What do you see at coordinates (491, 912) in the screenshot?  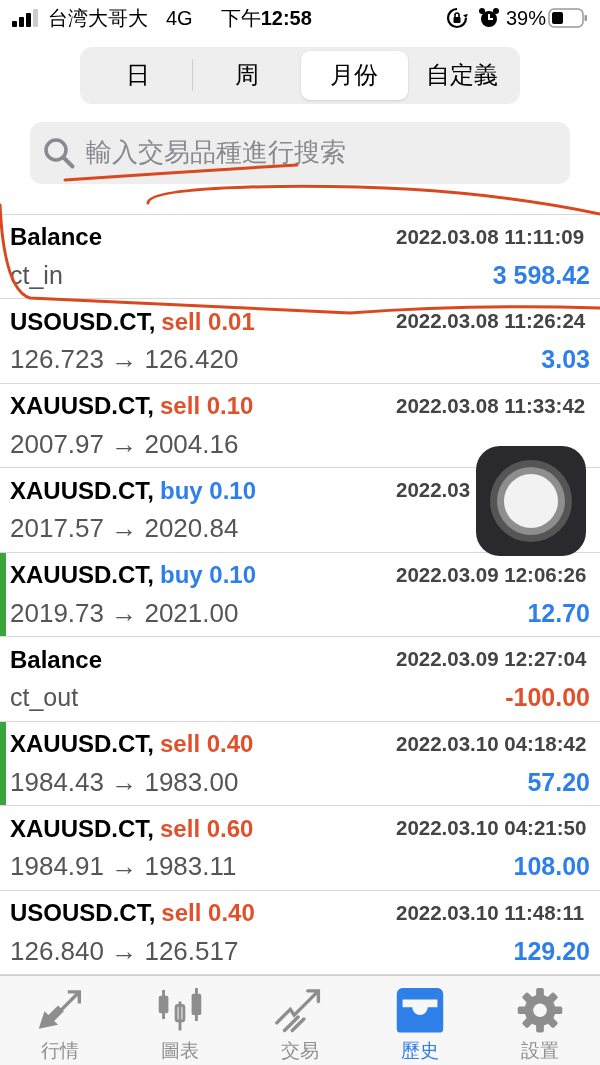 I see `entry-time: 2022.03.10 11:48:11` at bounding box center [491, 912].